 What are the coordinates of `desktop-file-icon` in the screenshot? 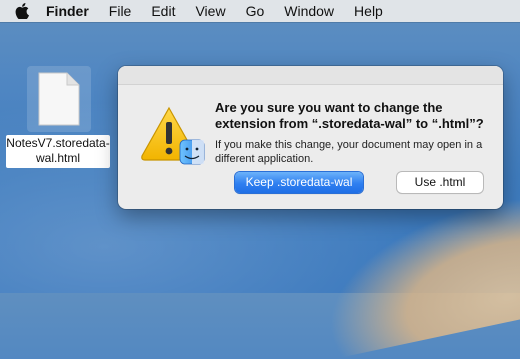 It's located at (59, 99).